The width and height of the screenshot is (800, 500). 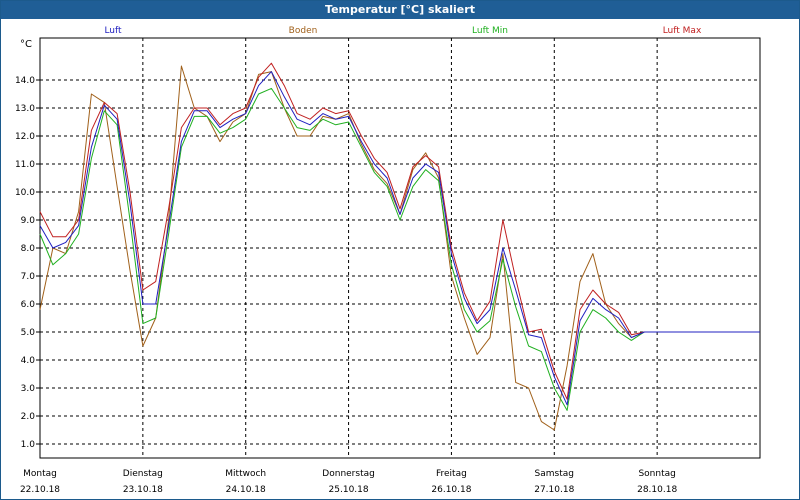 What do you see at coordinates (113, 31) in the screenshot?
I see `legend-item-luft: Luft` at bounding box center [113, 31].